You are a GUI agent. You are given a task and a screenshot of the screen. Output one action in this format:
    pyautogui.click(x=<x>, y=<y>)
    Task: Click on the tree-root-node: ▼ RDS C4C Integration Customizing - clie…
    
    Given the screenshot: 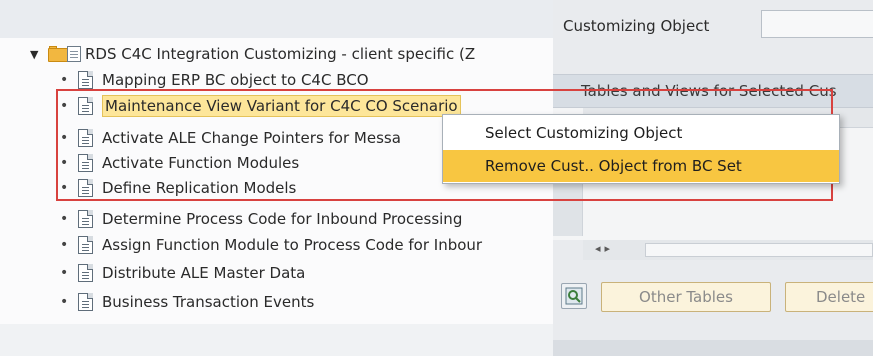 What is the action you would take?
    pyautogui.click(x=252, y=54)
    